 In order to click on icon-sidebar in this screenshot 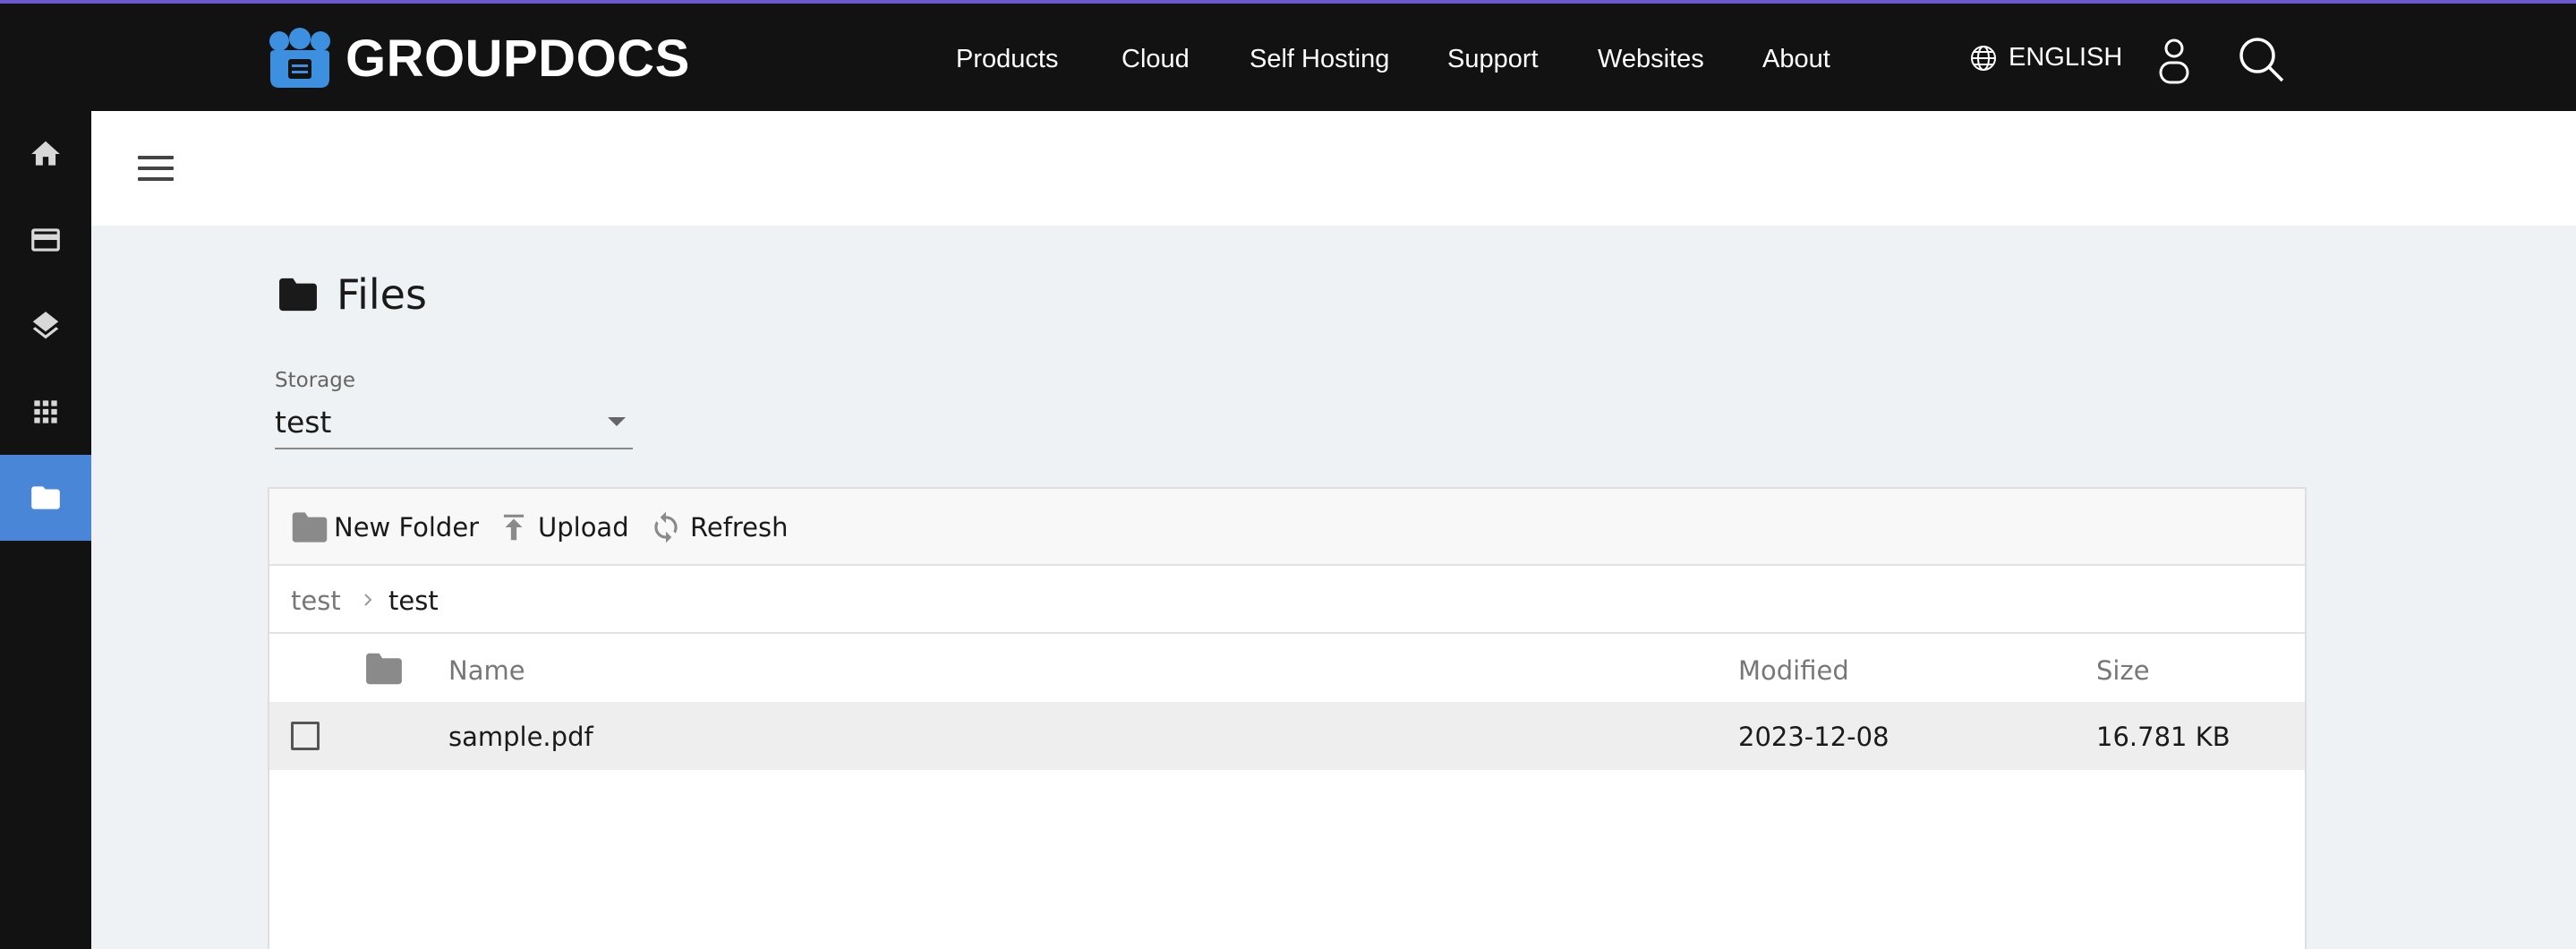, I will do `click(45, 530)`.